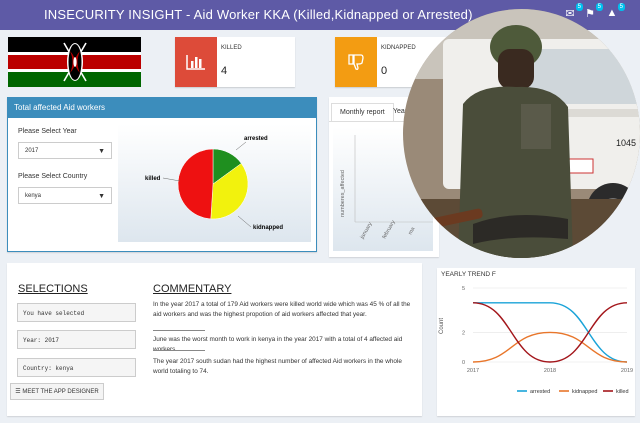 The image size is (640, 423). Describe the element at coordinates (626, 143) in the screenshot. I see `vehicle-number: 1045` at that location.